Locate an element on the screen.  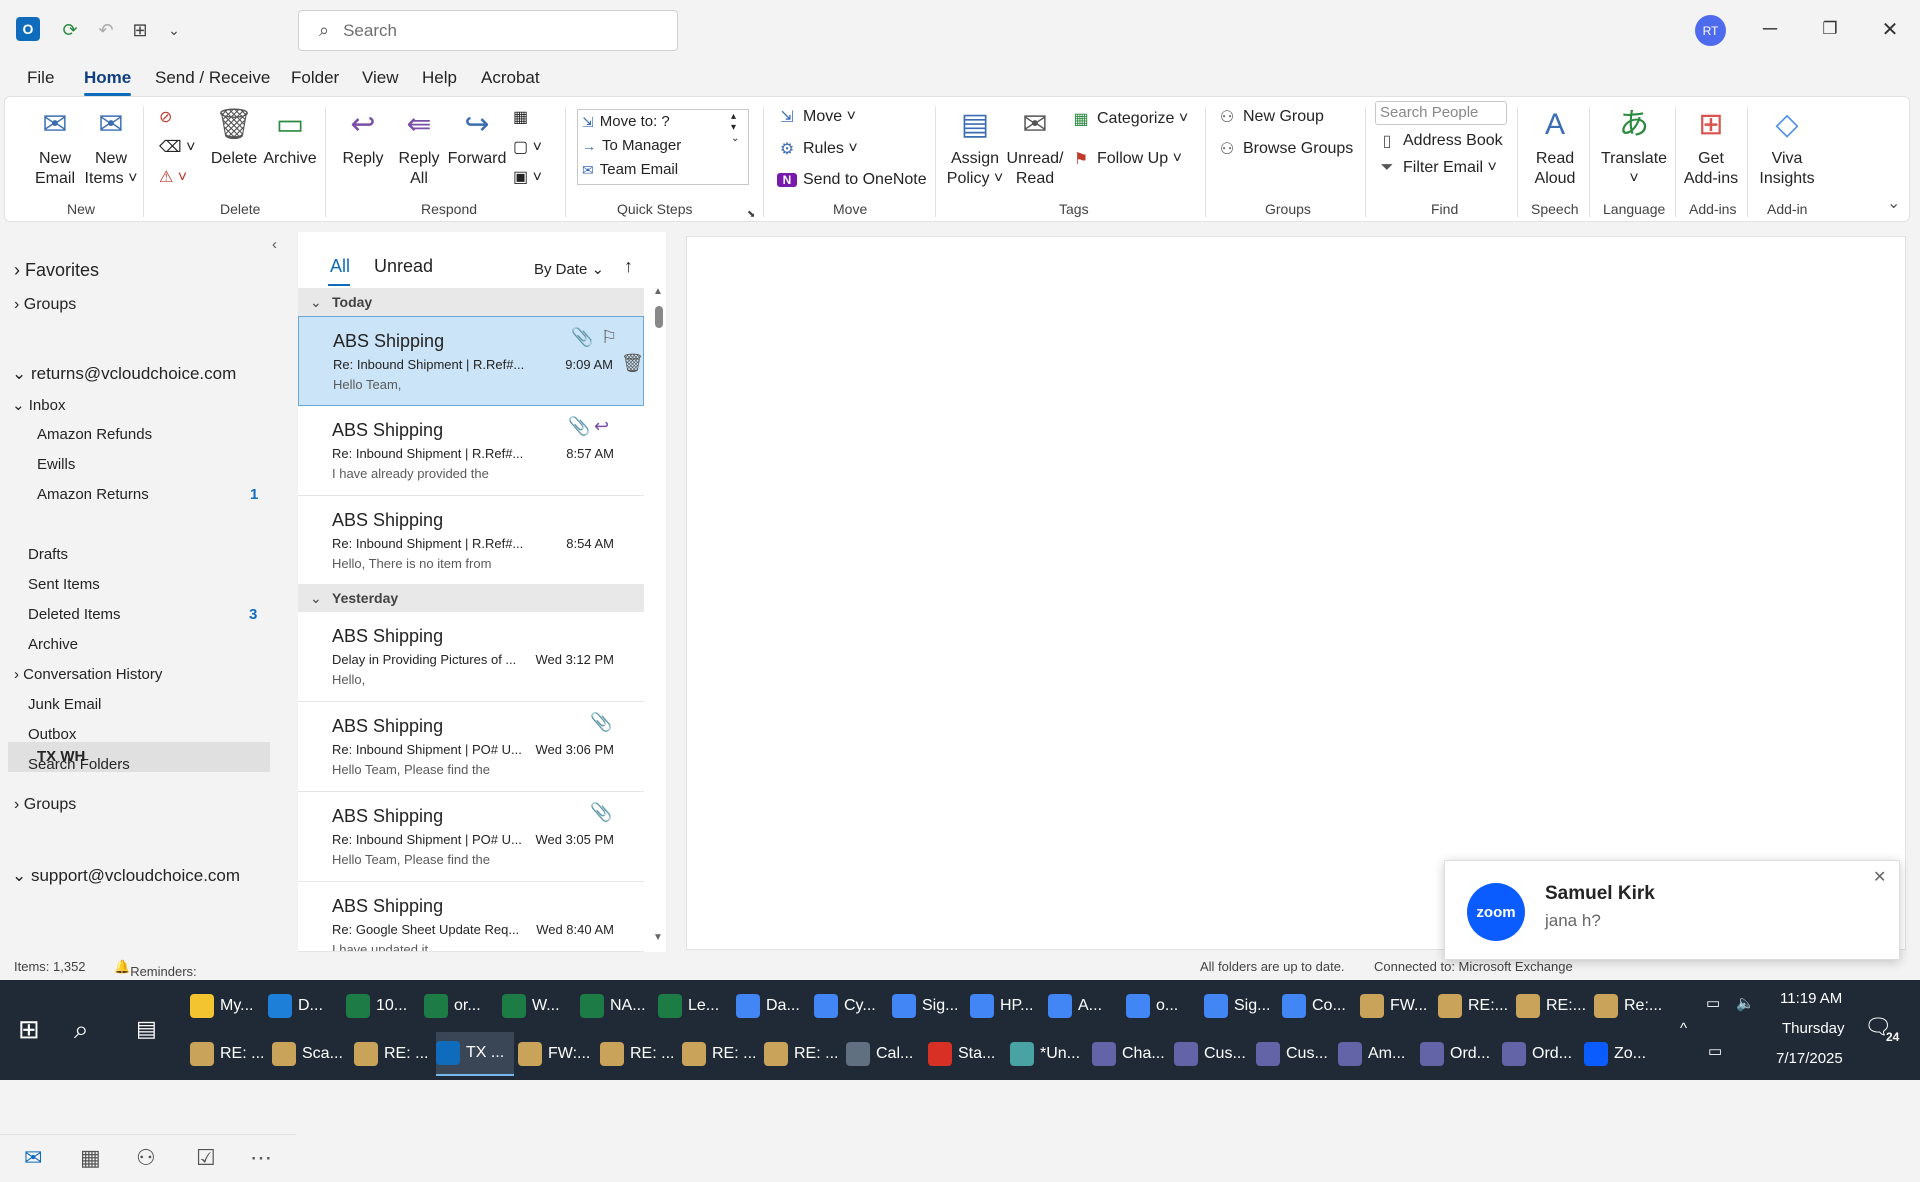
viva-insights-button: ◇ Viva Insights is located at coordinates (1787, 147).